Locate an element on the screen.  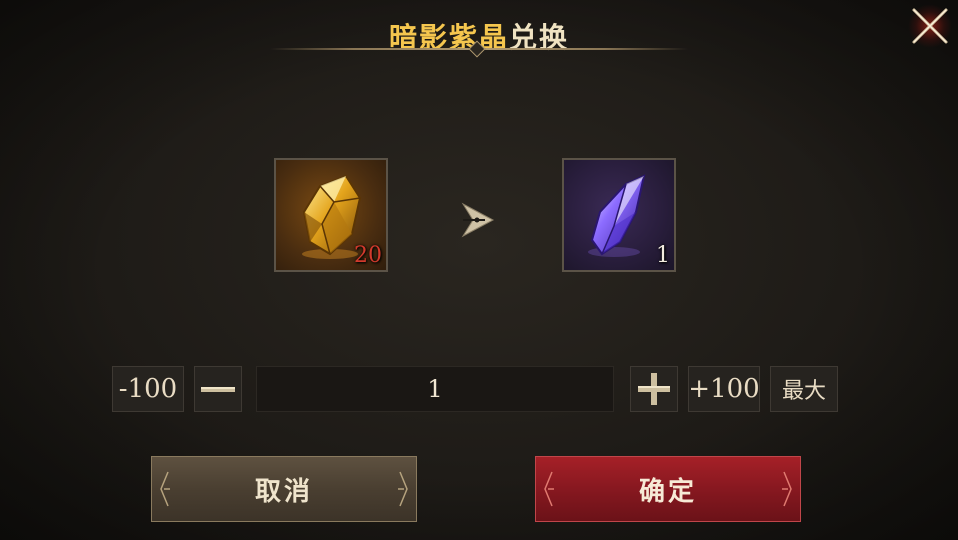
minus-100-button: -100 is located at coordinates (148, 389).